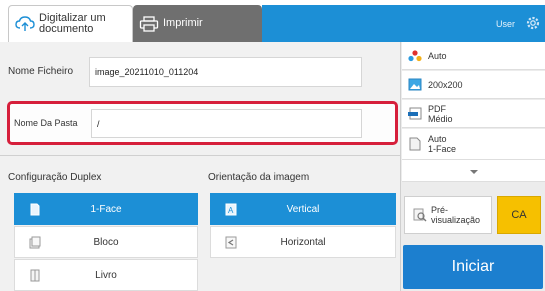  I want to click on single-page-icon, so click(35, 209).